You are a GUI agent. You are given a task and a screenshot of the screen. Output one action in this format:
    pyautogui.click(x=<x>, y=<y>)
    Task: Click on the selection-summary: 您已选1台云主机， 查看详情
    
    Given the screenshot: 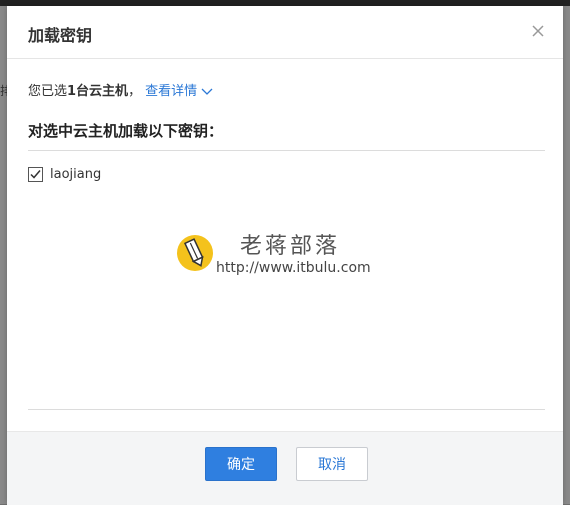 What is the action you would take?
    pyautogui.click(x=120, y=89)
    